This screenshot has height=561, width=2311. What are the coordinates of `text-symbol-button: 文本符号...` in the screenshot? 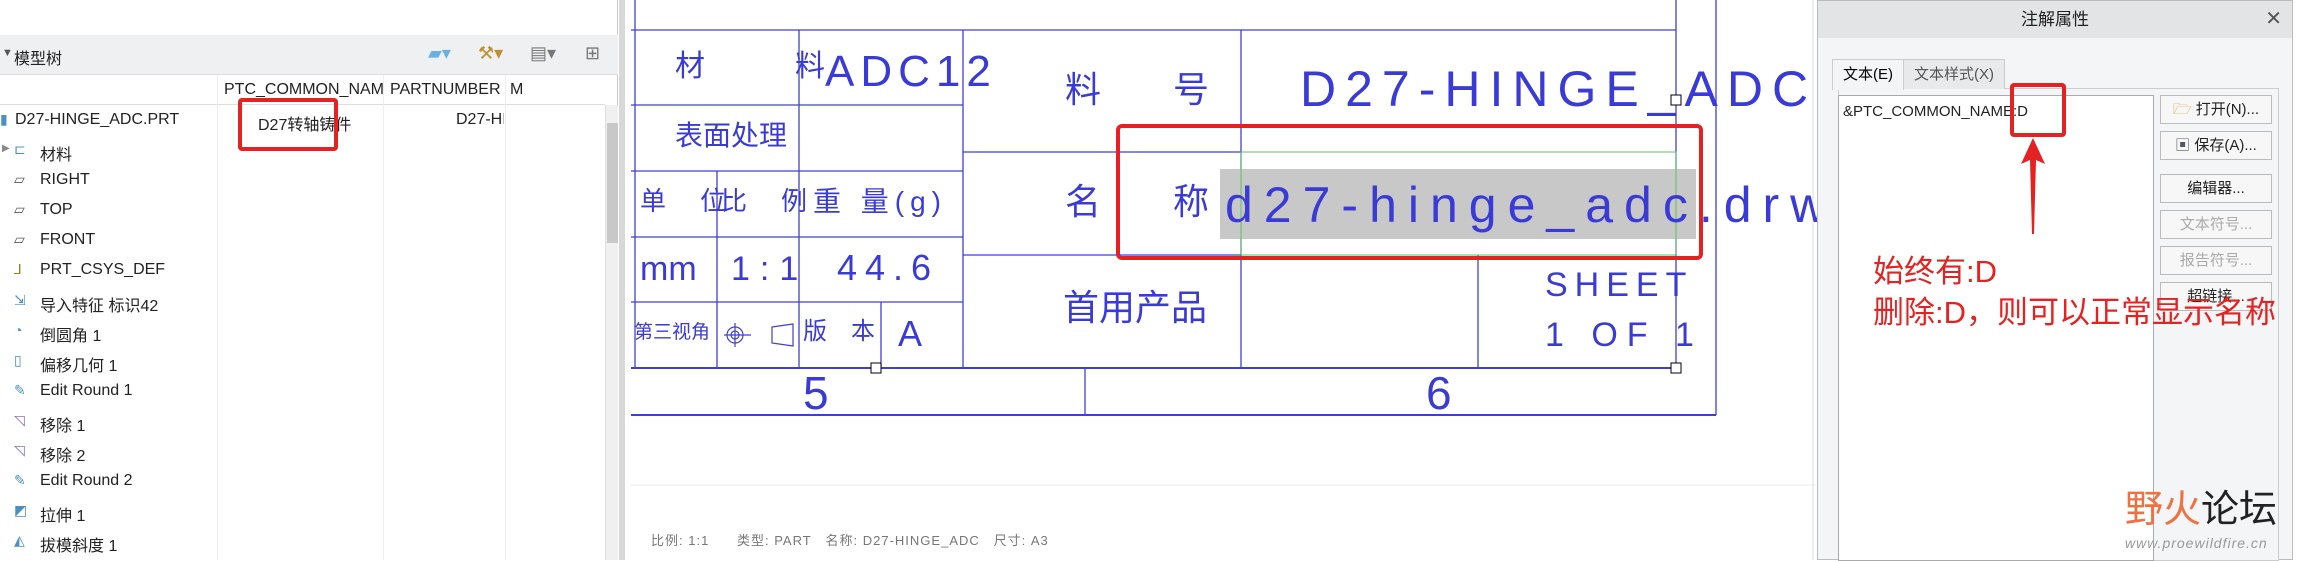 It's located at (2216, 224).